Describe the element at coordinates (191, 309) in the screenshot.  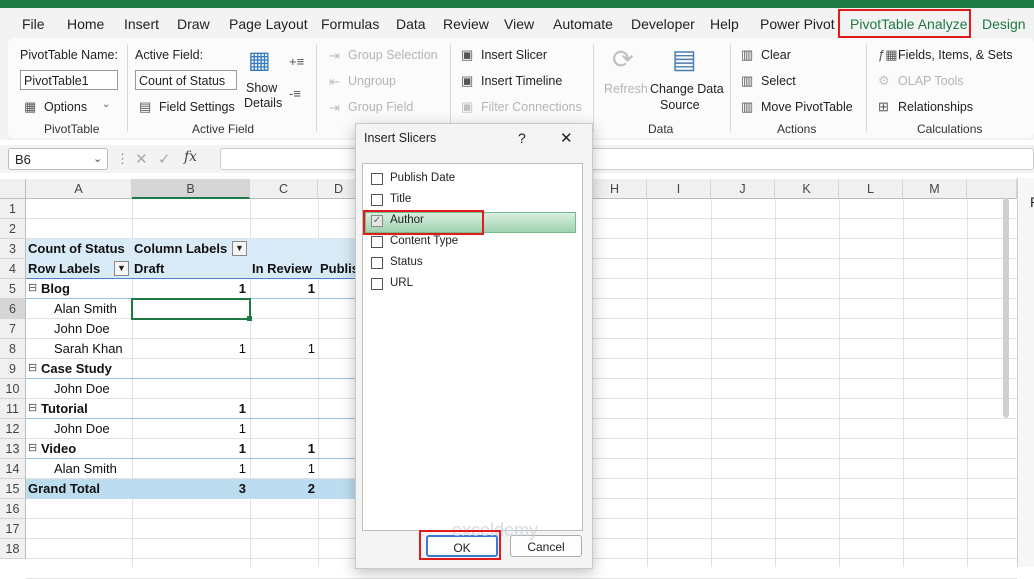
I see `active-cell-selection` at that location.